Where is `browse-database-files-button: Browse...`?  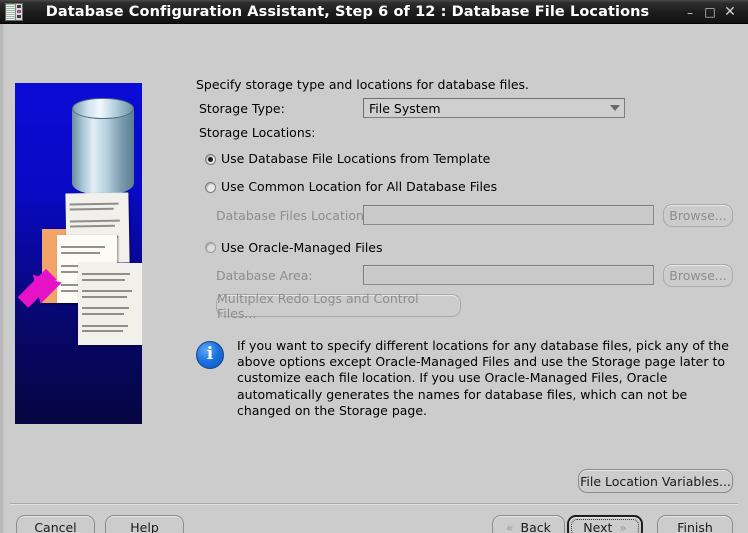
browse-database-files-button: Browse... is located at coordinates (698, 215).